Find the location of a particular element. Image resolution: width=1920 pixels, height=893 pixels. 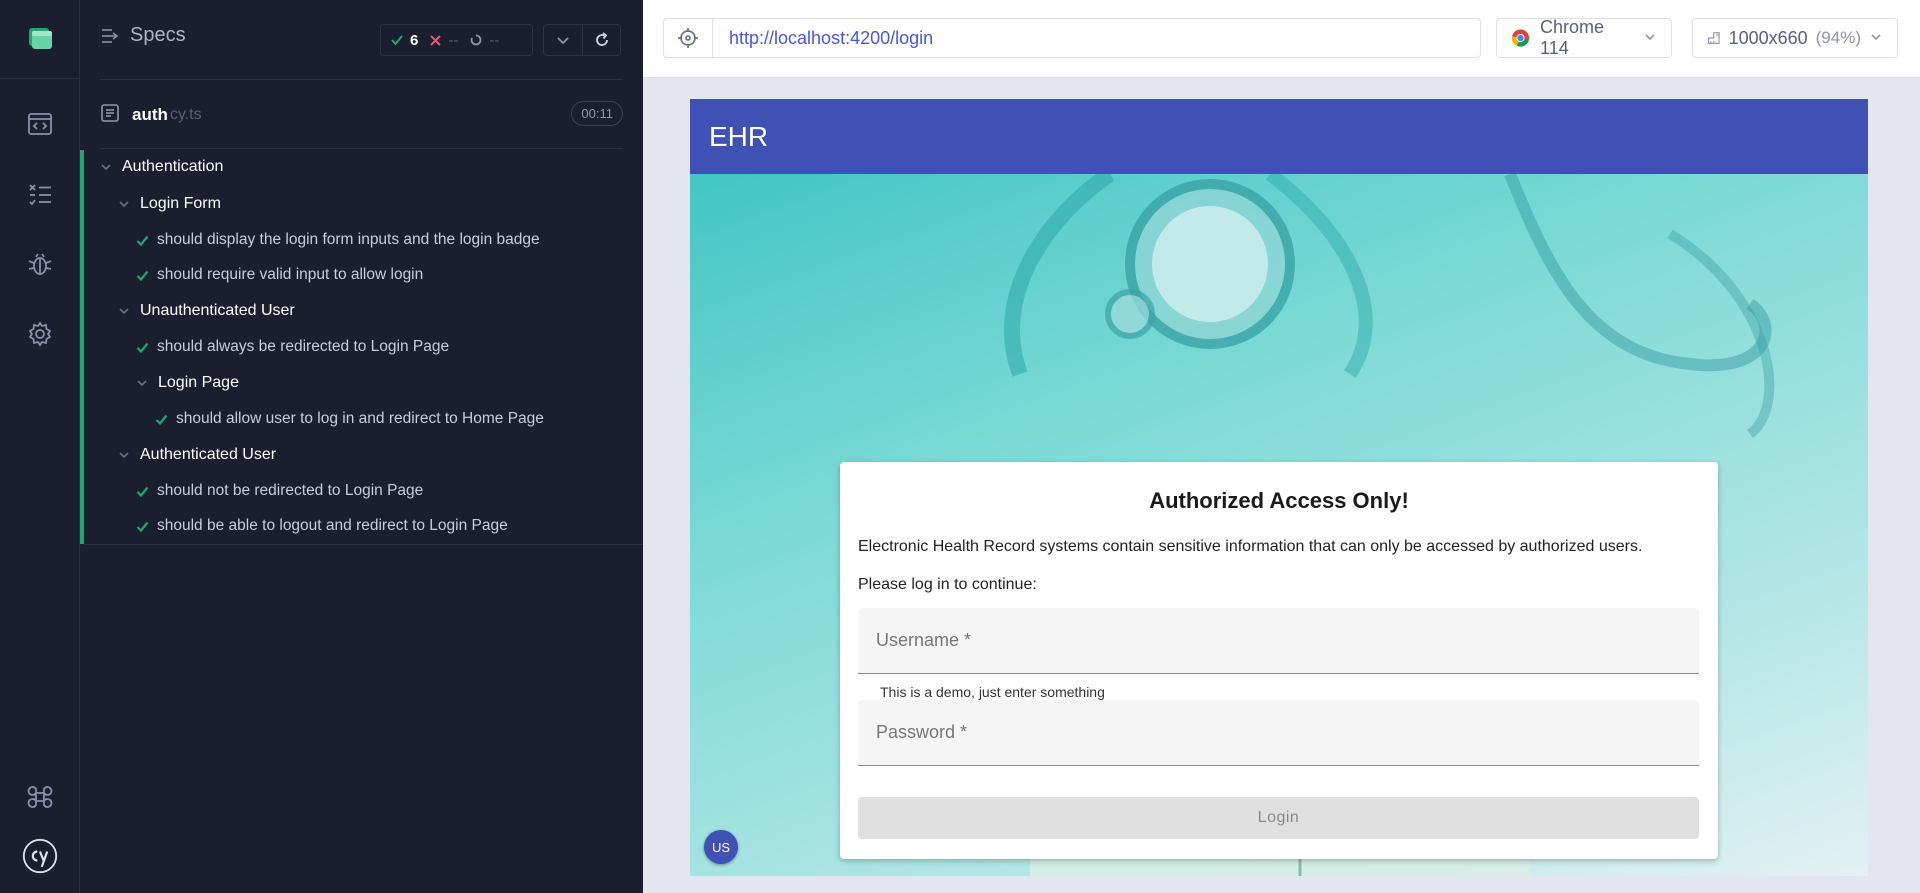

run-stats: 6 -- -- is located at coordinates (456, 40).